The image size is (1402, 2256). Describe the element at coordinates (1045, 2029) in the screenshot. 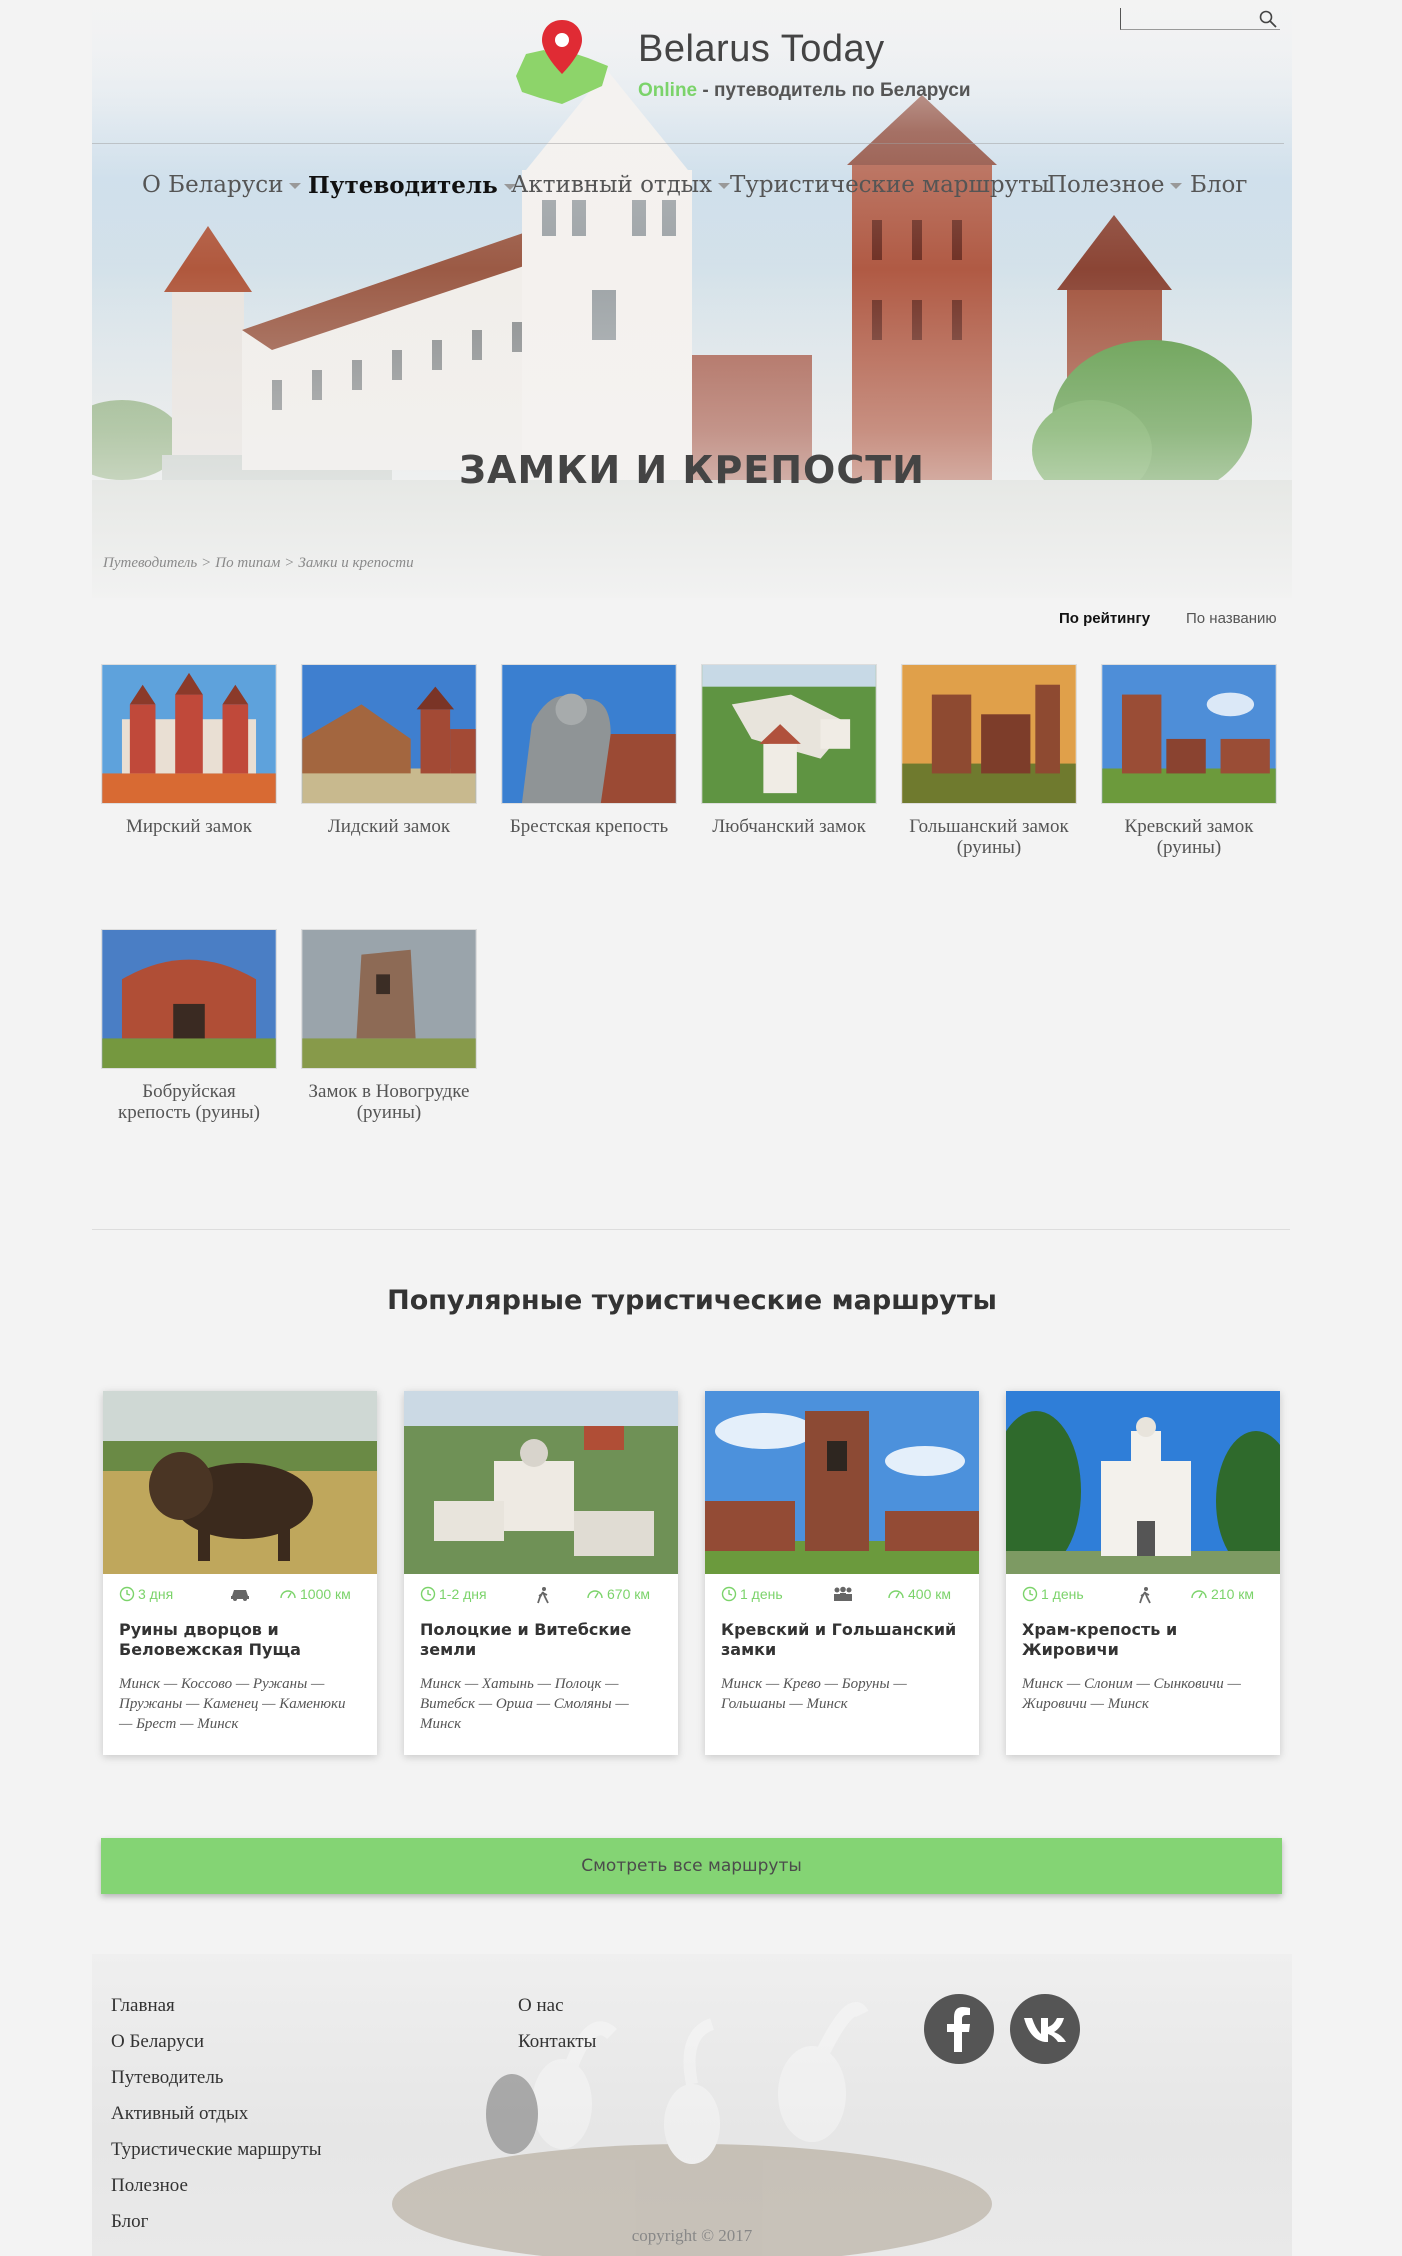

I see `vk-icon` at that location.